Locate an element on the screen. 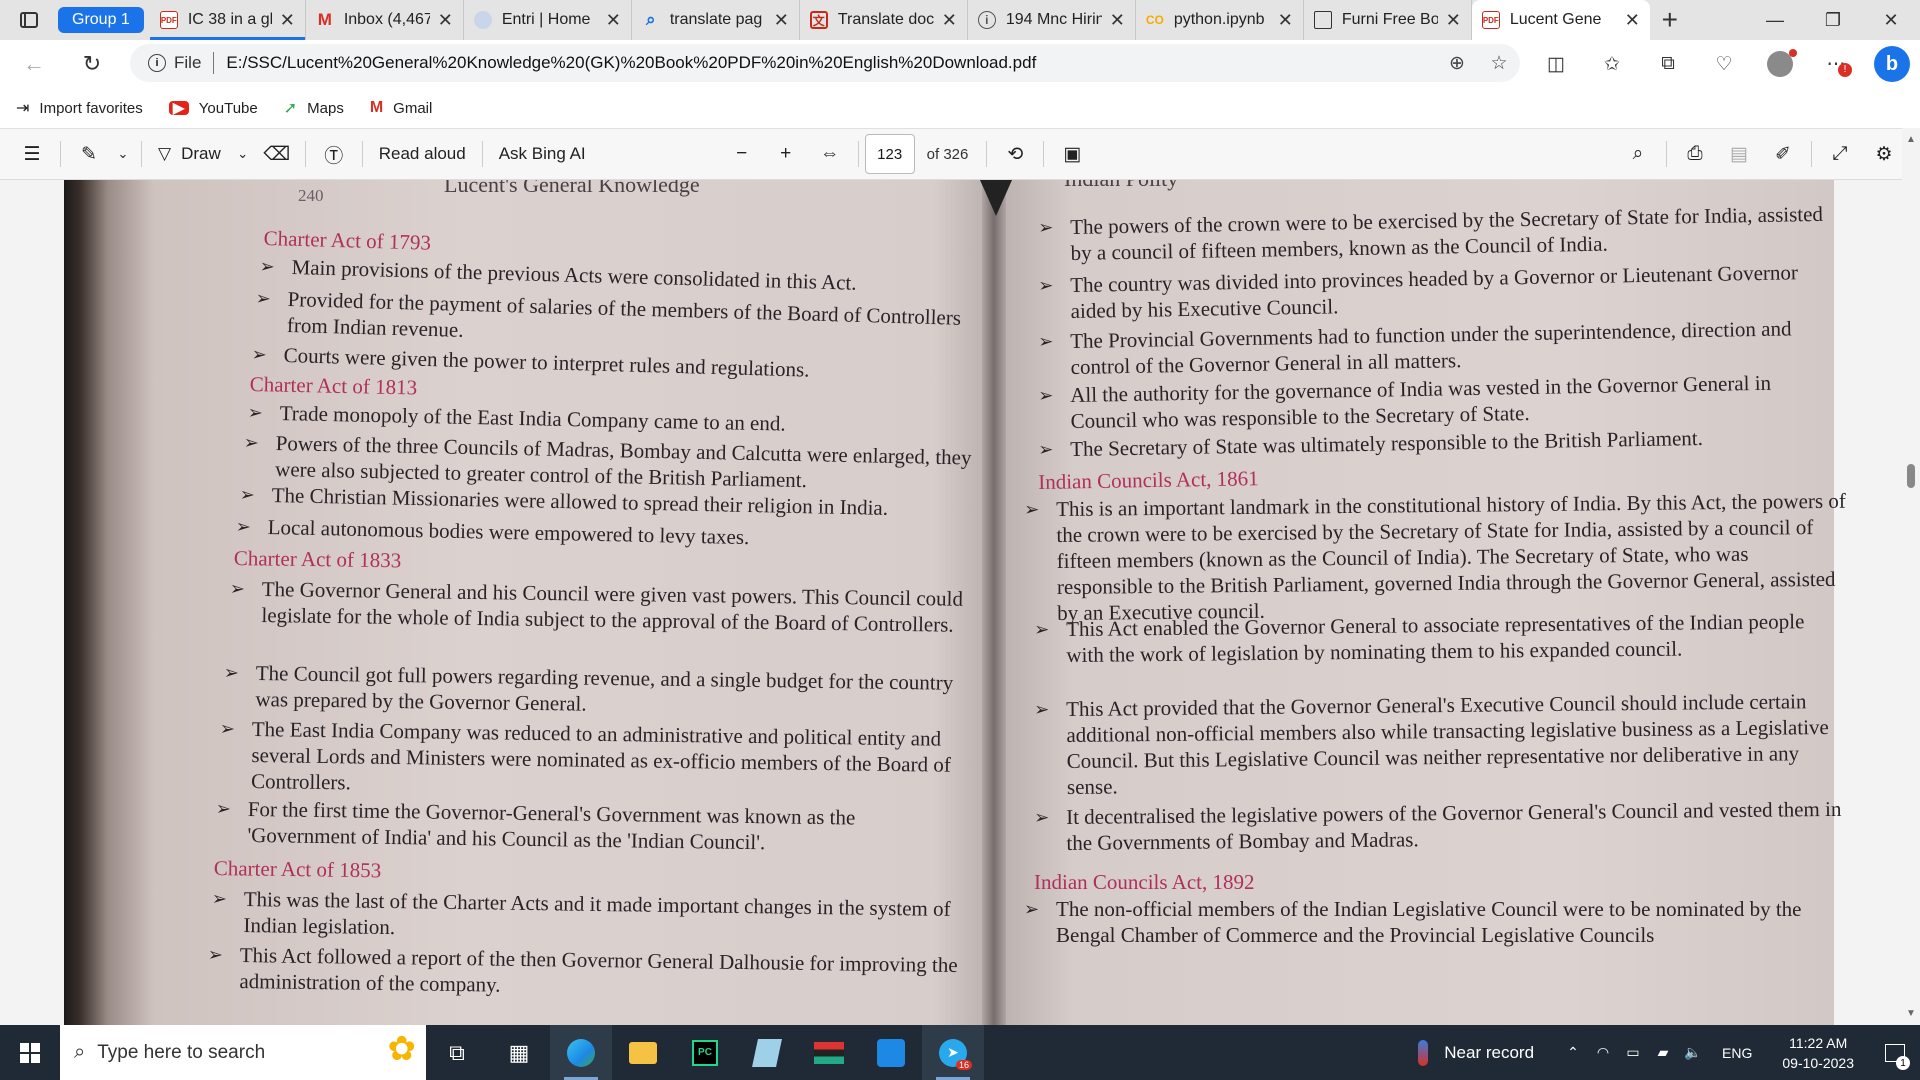  tab-ic38: PDF IC 38 in a gla ✕ is located at coordinates (227, 20).